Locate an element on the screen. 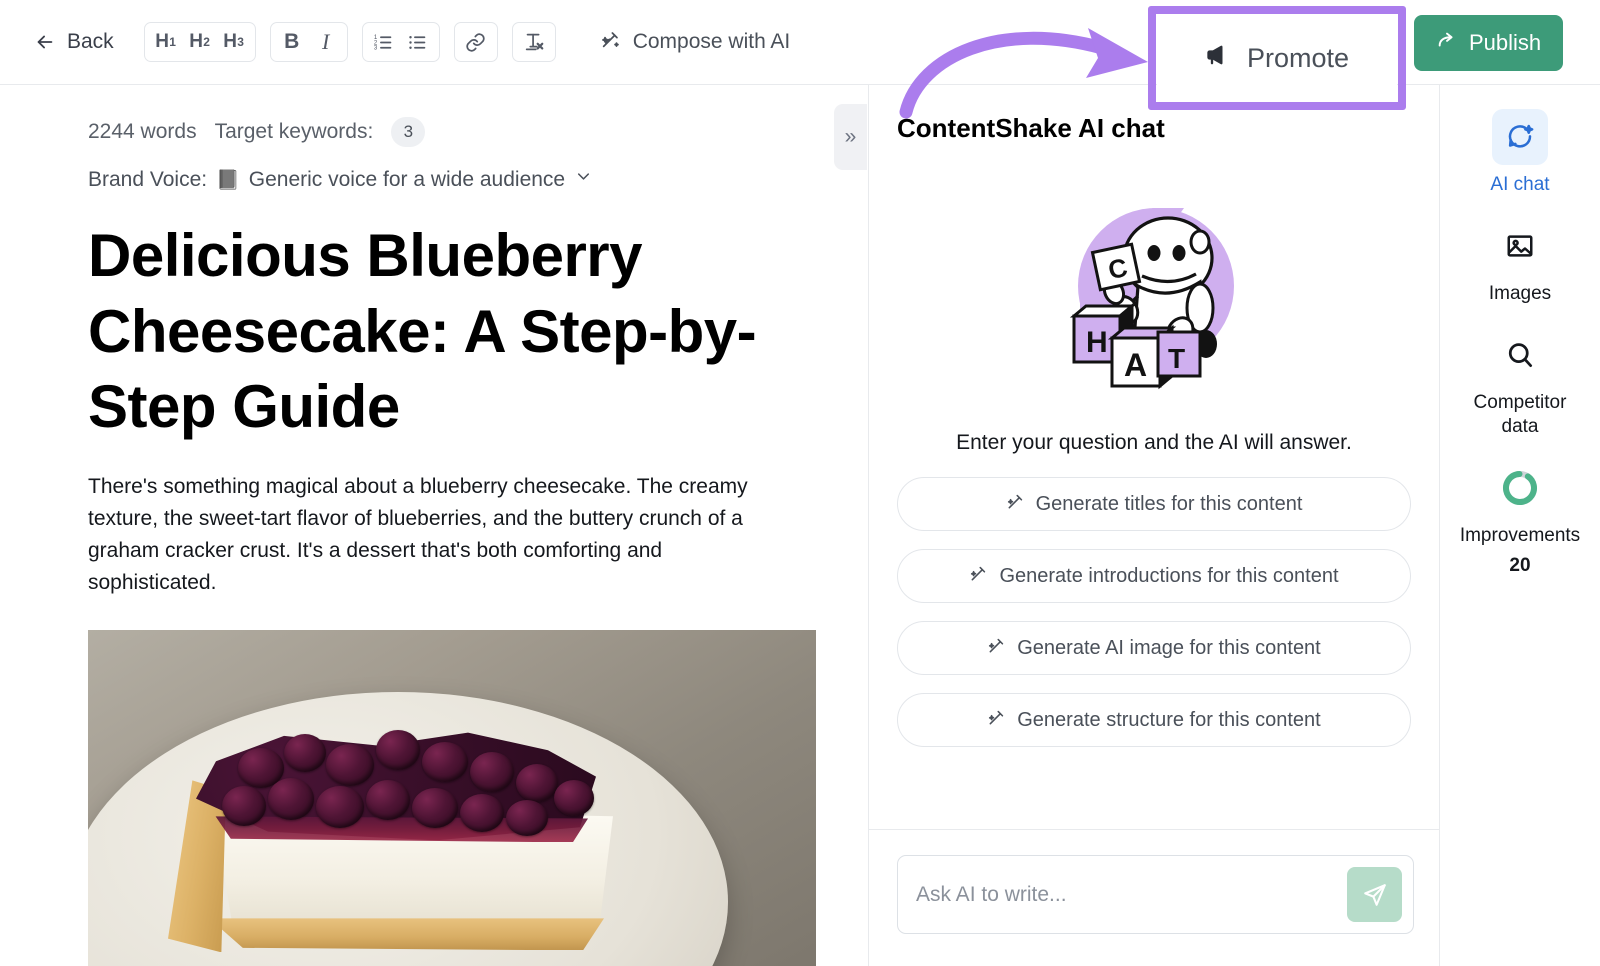 The image size is (1600, 966). heading-2-button: H2 is located at coordinates (200, 42).